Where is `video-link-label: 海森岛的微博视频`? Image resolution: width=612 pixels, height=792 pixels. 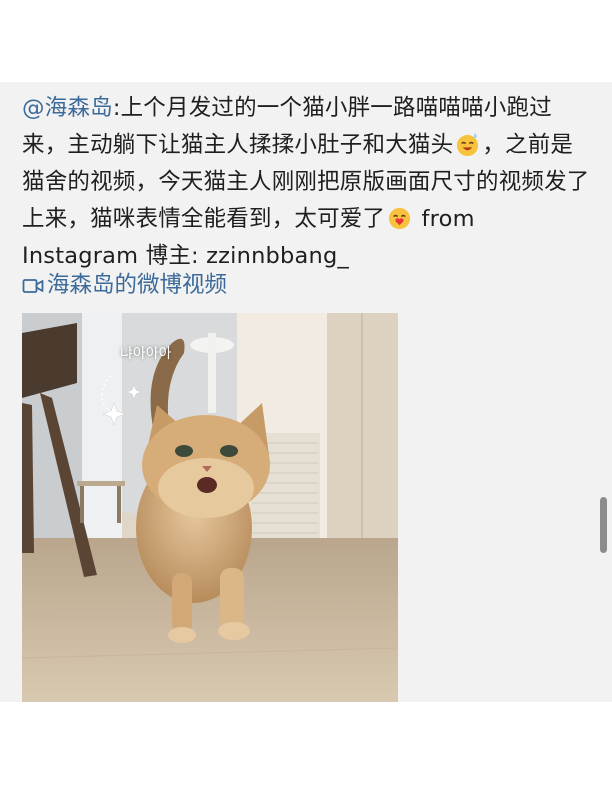
video-link-label: 海森岛的微博视频 is located at coordinates (137, 285).